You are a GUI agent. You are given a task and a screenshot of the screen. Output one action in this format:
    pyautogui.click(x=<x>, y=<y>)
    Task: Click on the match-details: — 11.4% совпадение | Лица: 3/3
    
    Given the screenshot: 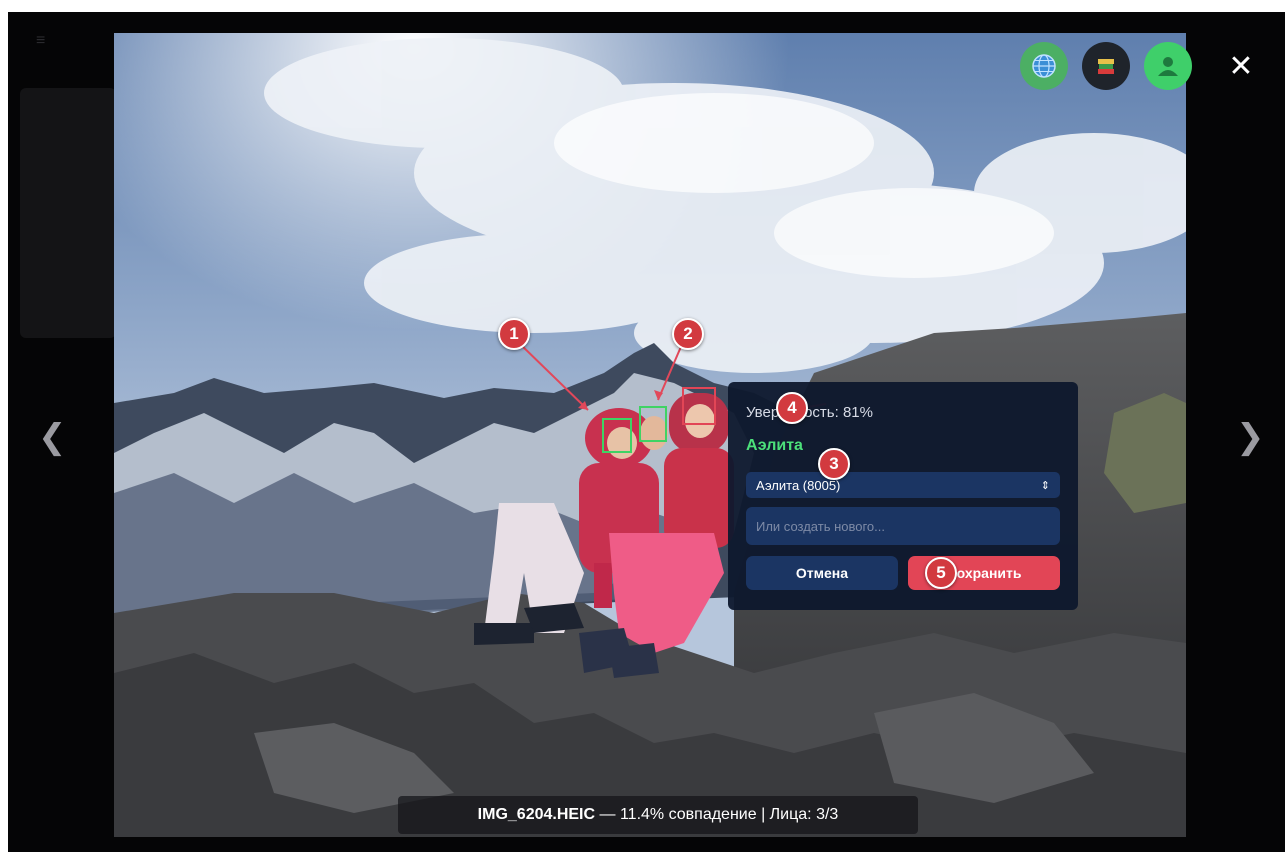 What is the action you would take?
    pyautogui.click(x=717, y=814)
    